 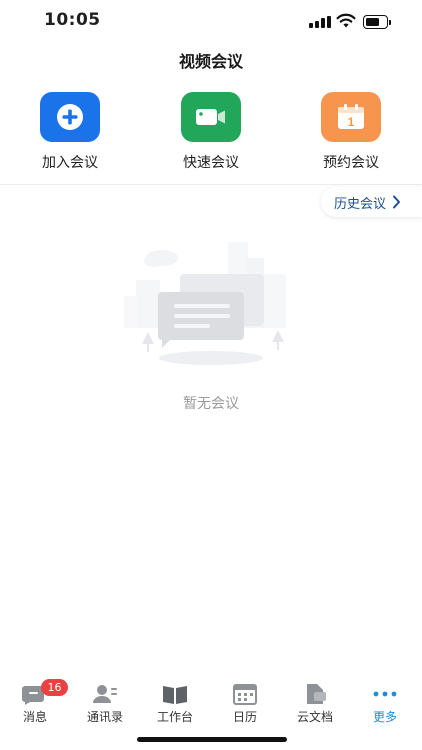 I want to click on page-title: 视频会议, so click(x=210, y=61).